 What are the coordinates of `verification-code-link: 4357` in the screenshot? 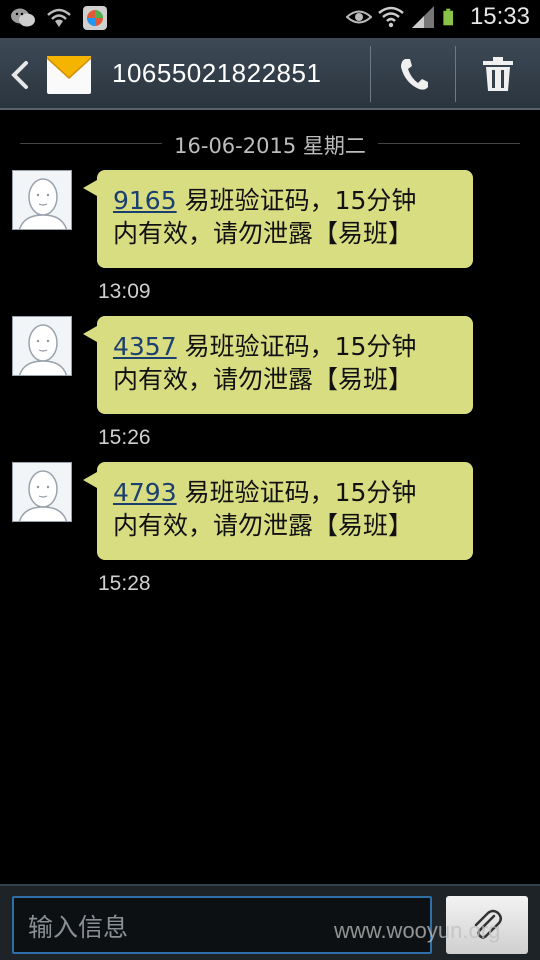 It's located at (145, 346).